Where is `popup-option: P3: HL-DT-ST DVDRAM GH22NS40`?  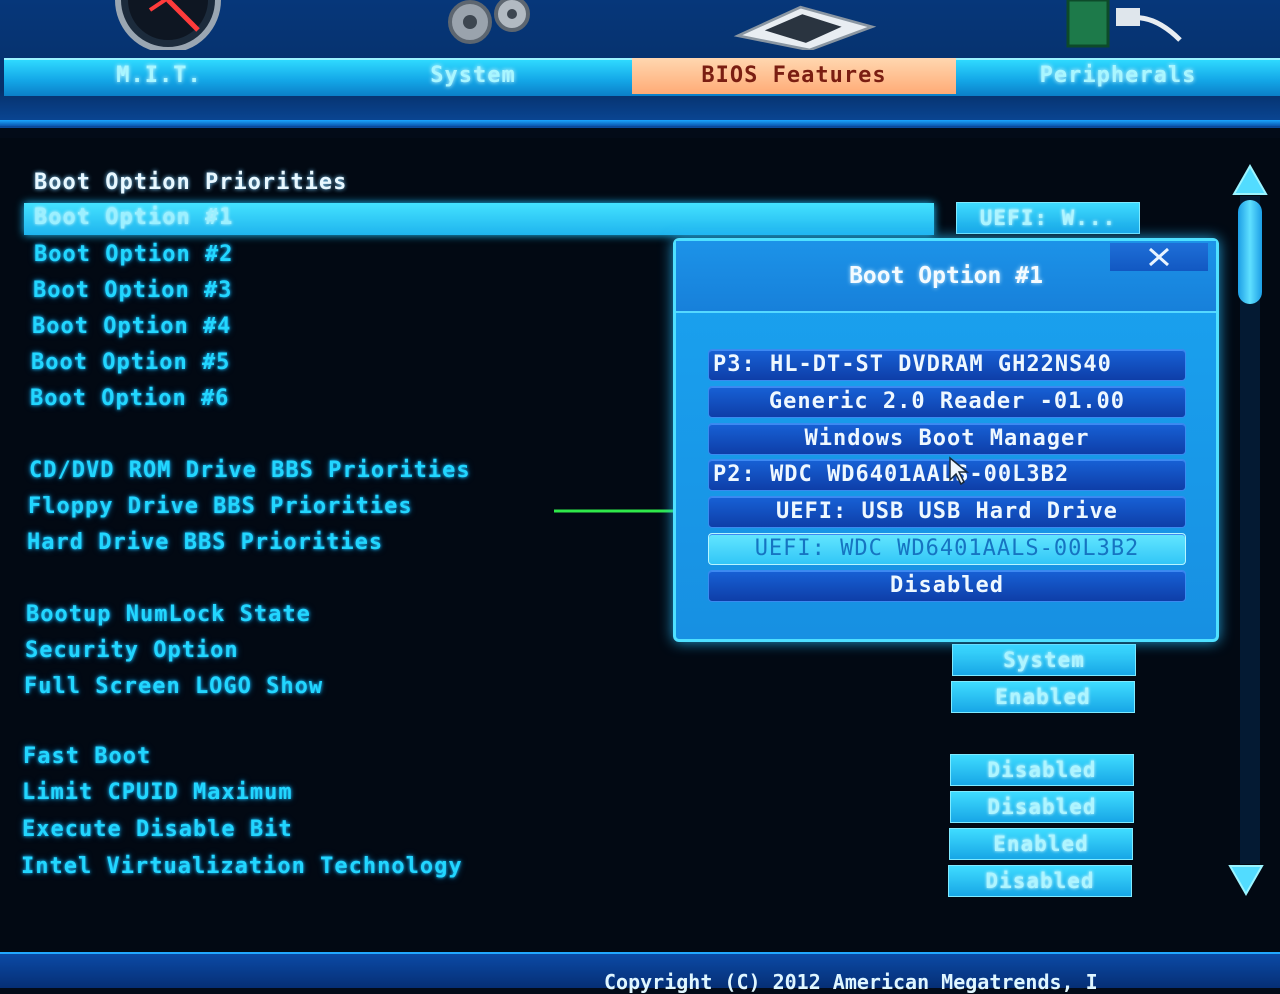 popup-option: P3: HL-DT-ST DVDRAM GH22NS40 is located at coordinates (947, 365).